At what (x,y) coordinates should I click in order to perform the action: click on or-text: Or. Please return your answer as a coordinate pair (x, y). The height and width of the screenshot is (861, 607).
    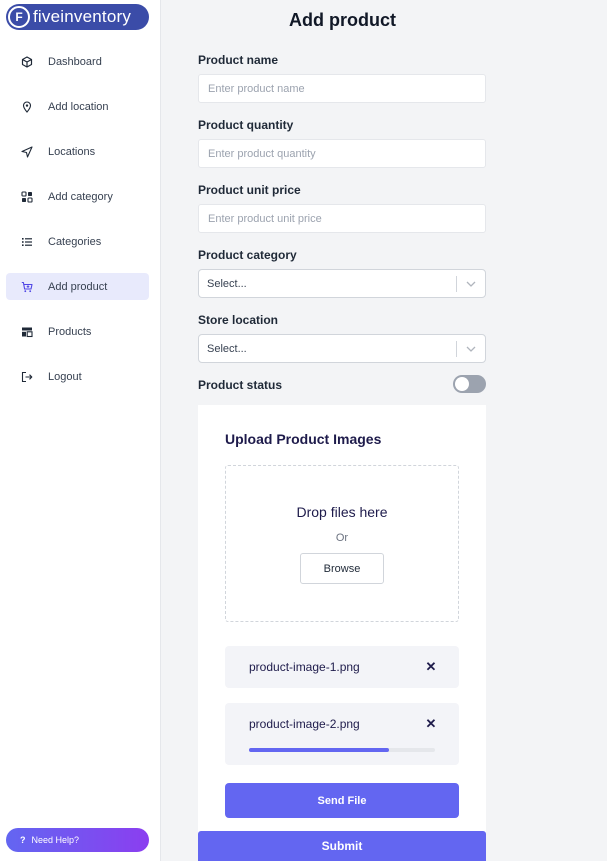
    Looking at the image, I should click on (342, 538).